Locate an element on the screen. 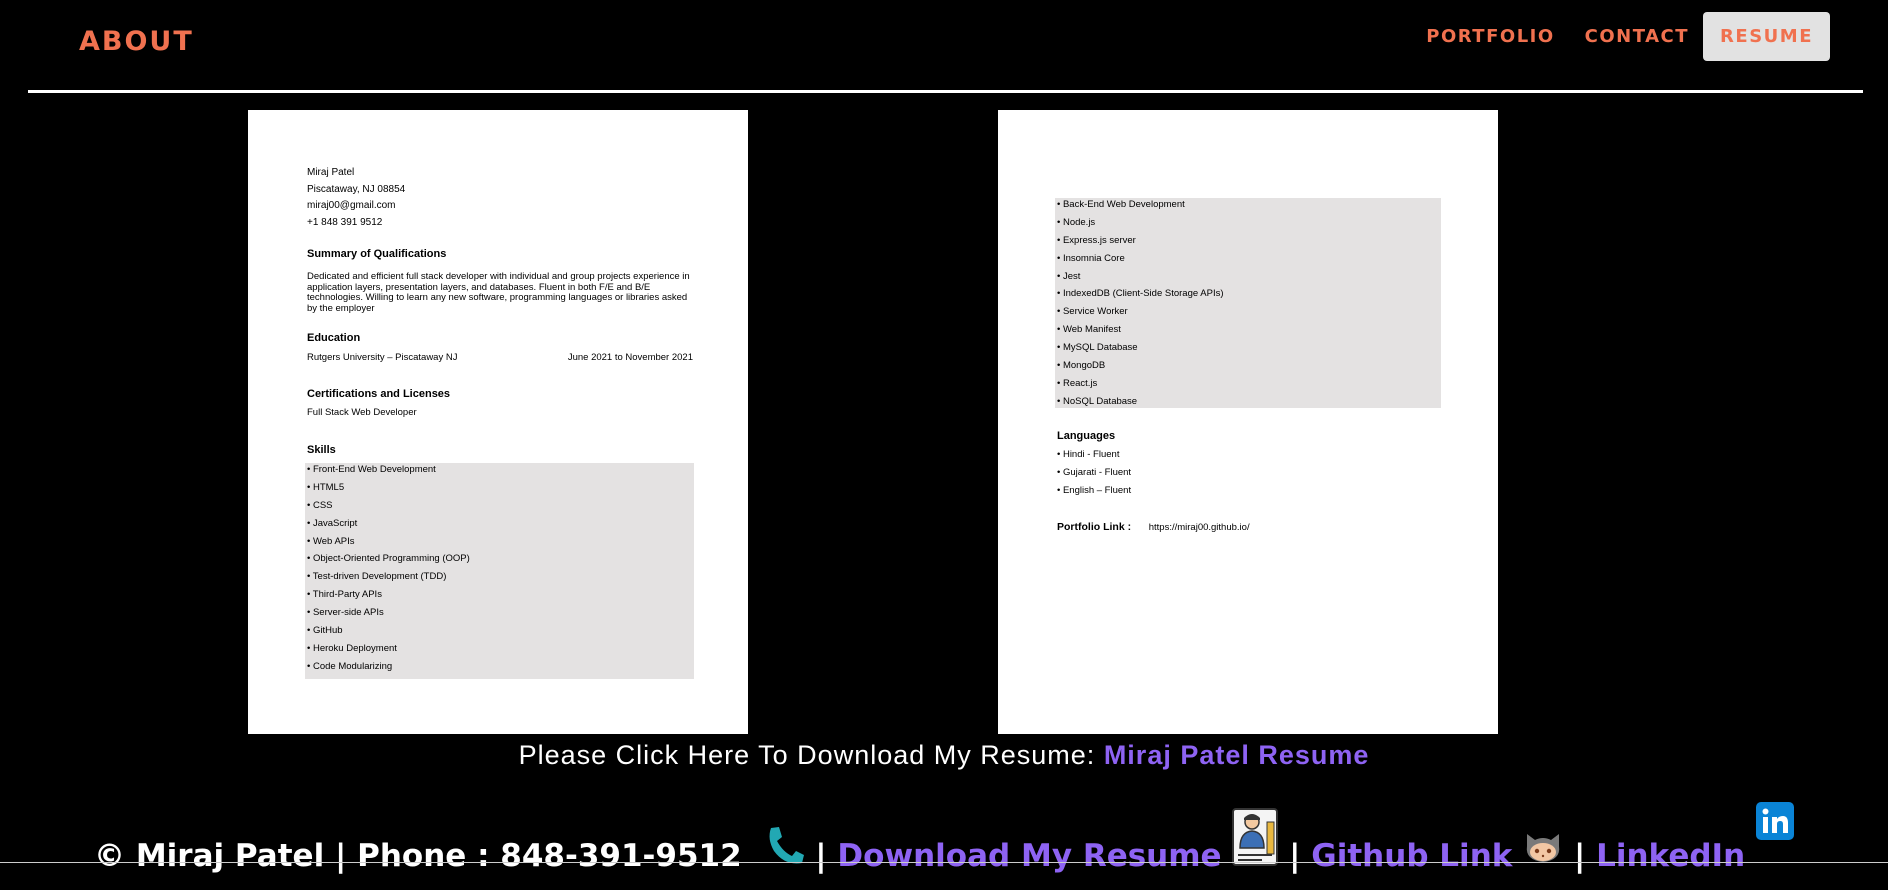 Image resolution: width=1888 pixels, height=890 pixels. footer-copyright: © Miraj Patel | Phone : 848-391-9512 is located at coordinates (418, 856).